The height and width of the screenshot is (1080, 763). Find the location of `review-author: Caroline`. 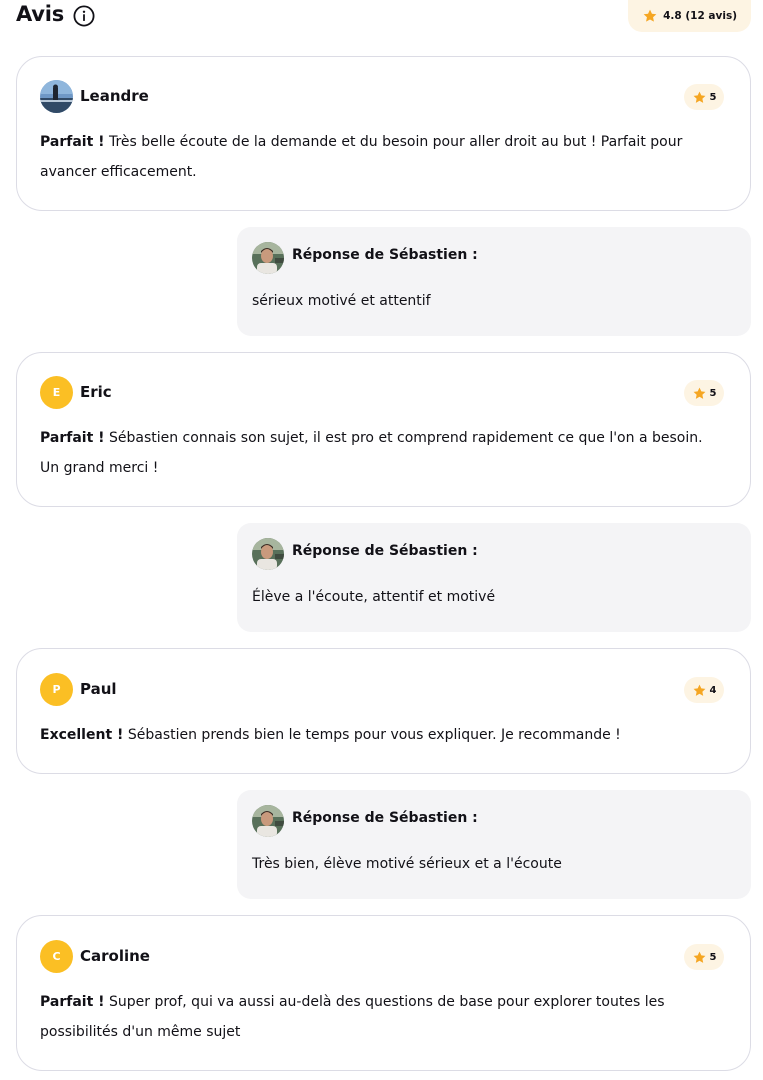

review-author: Caroline is located at coordinates (115, 956).